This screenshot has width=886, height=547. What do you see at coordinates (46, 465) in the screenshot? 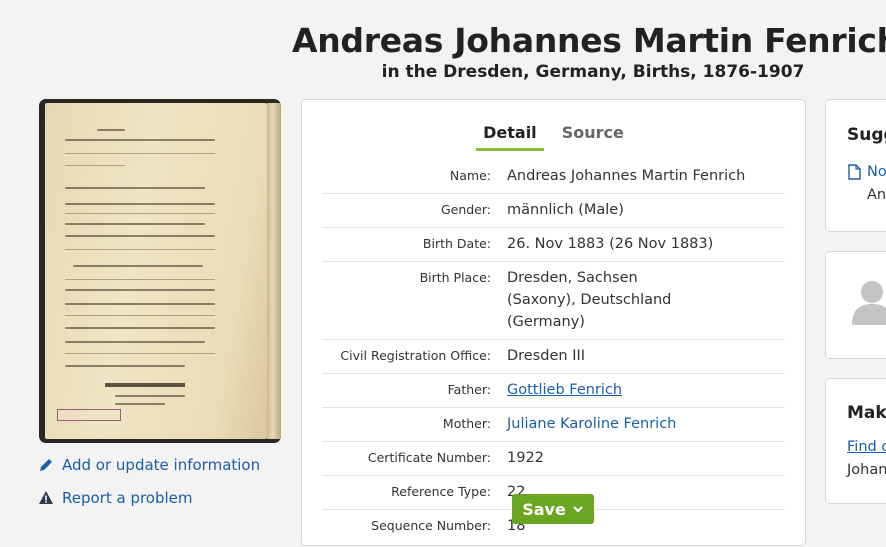
I see `pencil-icon` at bounding box center [46, 465].